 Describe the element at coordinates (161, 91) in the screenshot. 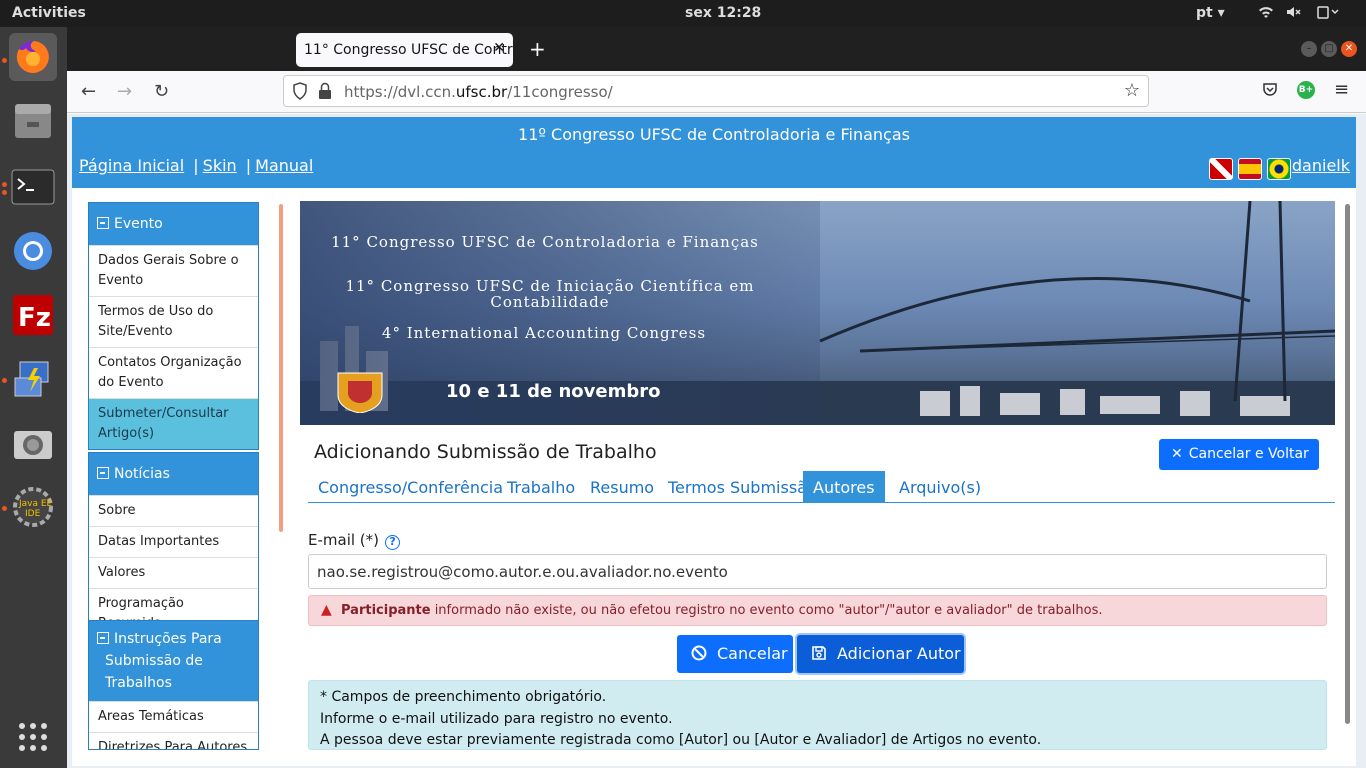

I see `reload-icon: ↻` at that location.